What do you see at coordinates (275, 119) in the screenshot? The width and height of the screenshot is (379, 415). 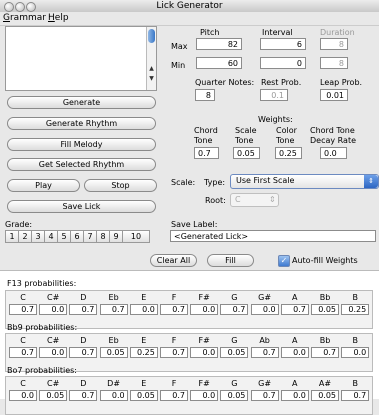 I see `weights-title: Weights:` at bounding box center [275, 119].